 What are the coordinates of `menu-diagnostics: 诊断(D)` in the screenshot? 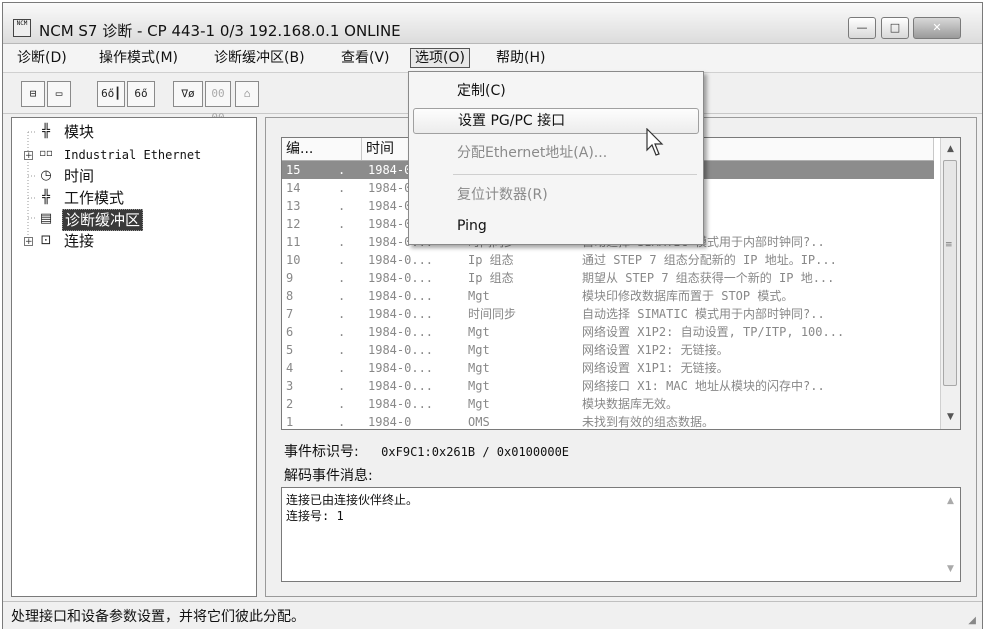 It's located at (42, 58).